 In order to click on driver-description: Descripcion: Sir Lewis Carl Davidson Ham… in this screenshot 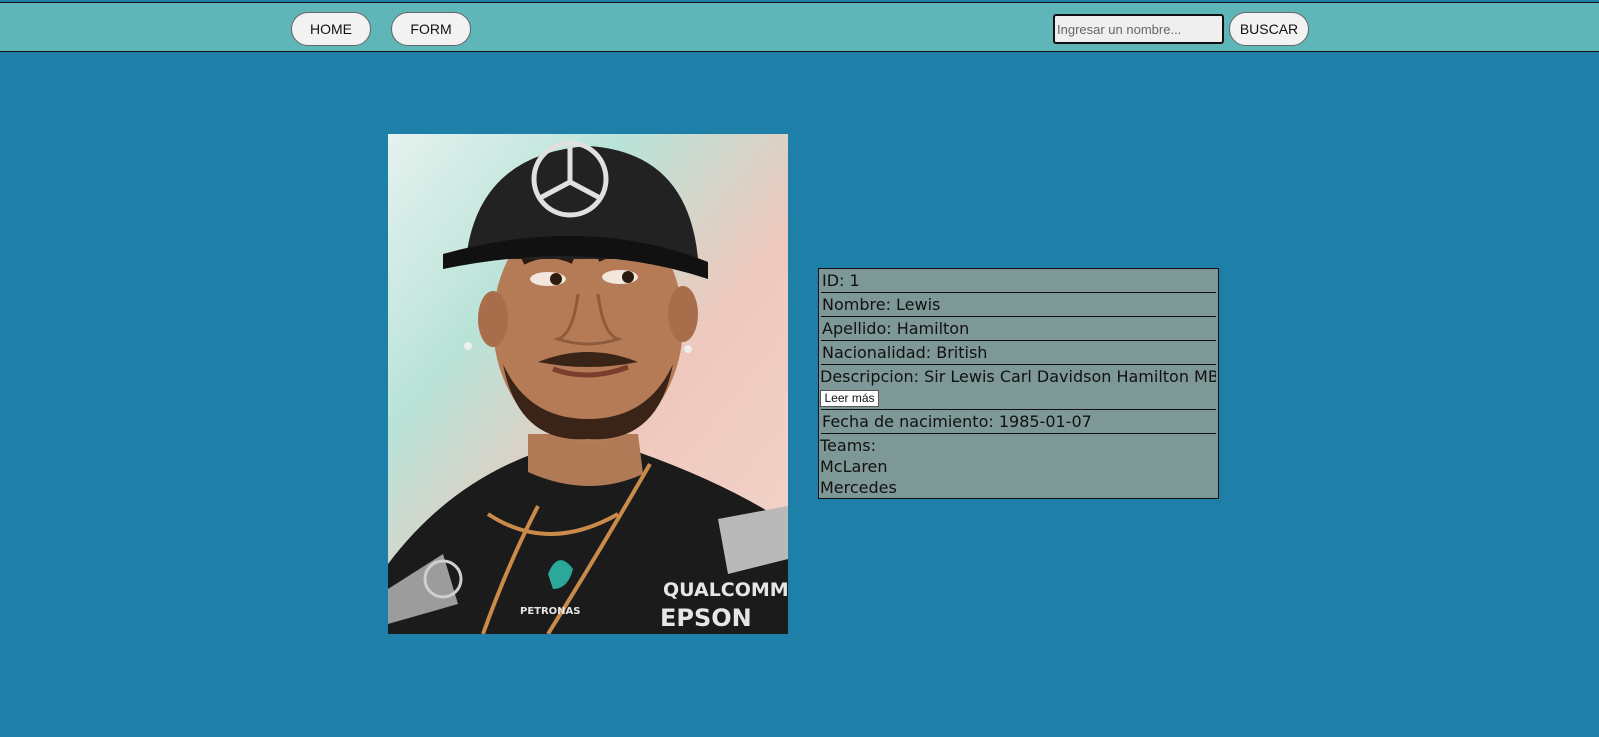, I will do `click(1018, 376)`.